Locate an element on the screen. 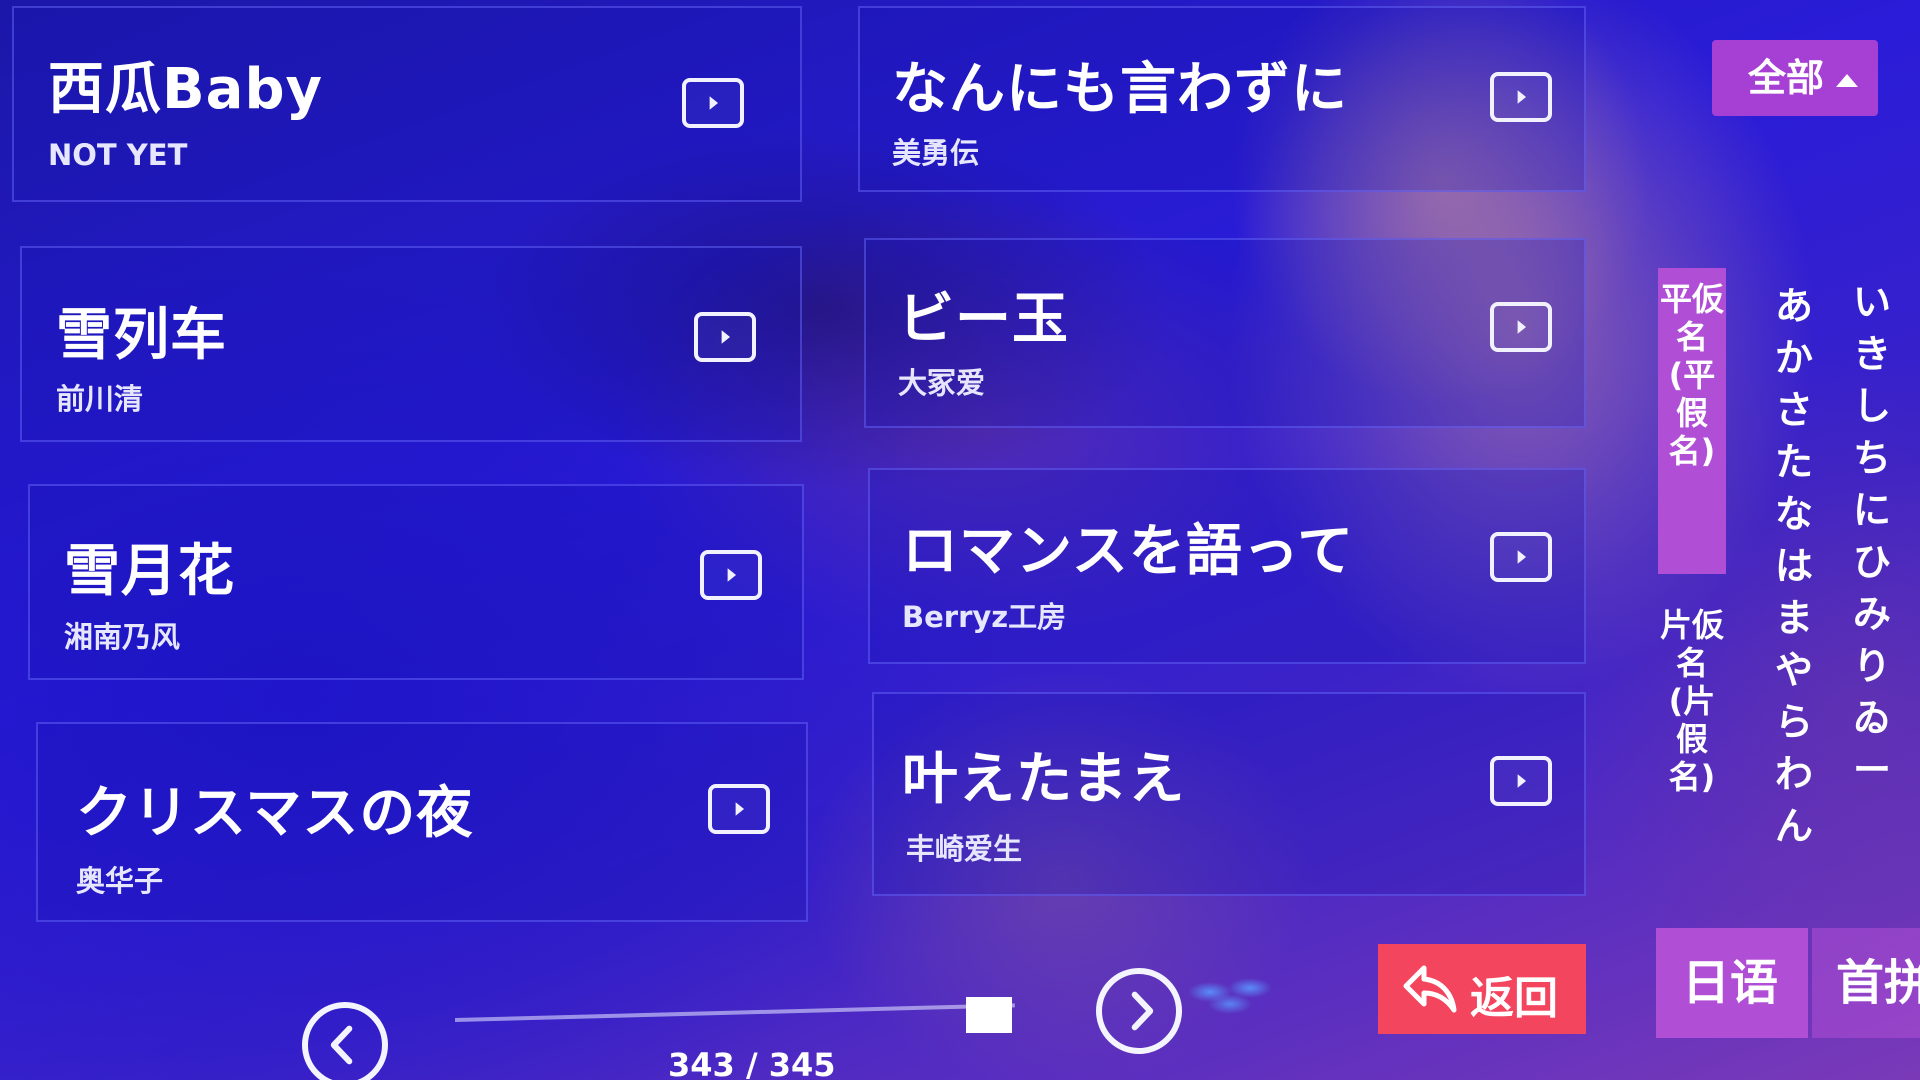 The height and width of the screenshot is (1080, 1920). filter-label: 全部 is located at coordinates (1786, 78).